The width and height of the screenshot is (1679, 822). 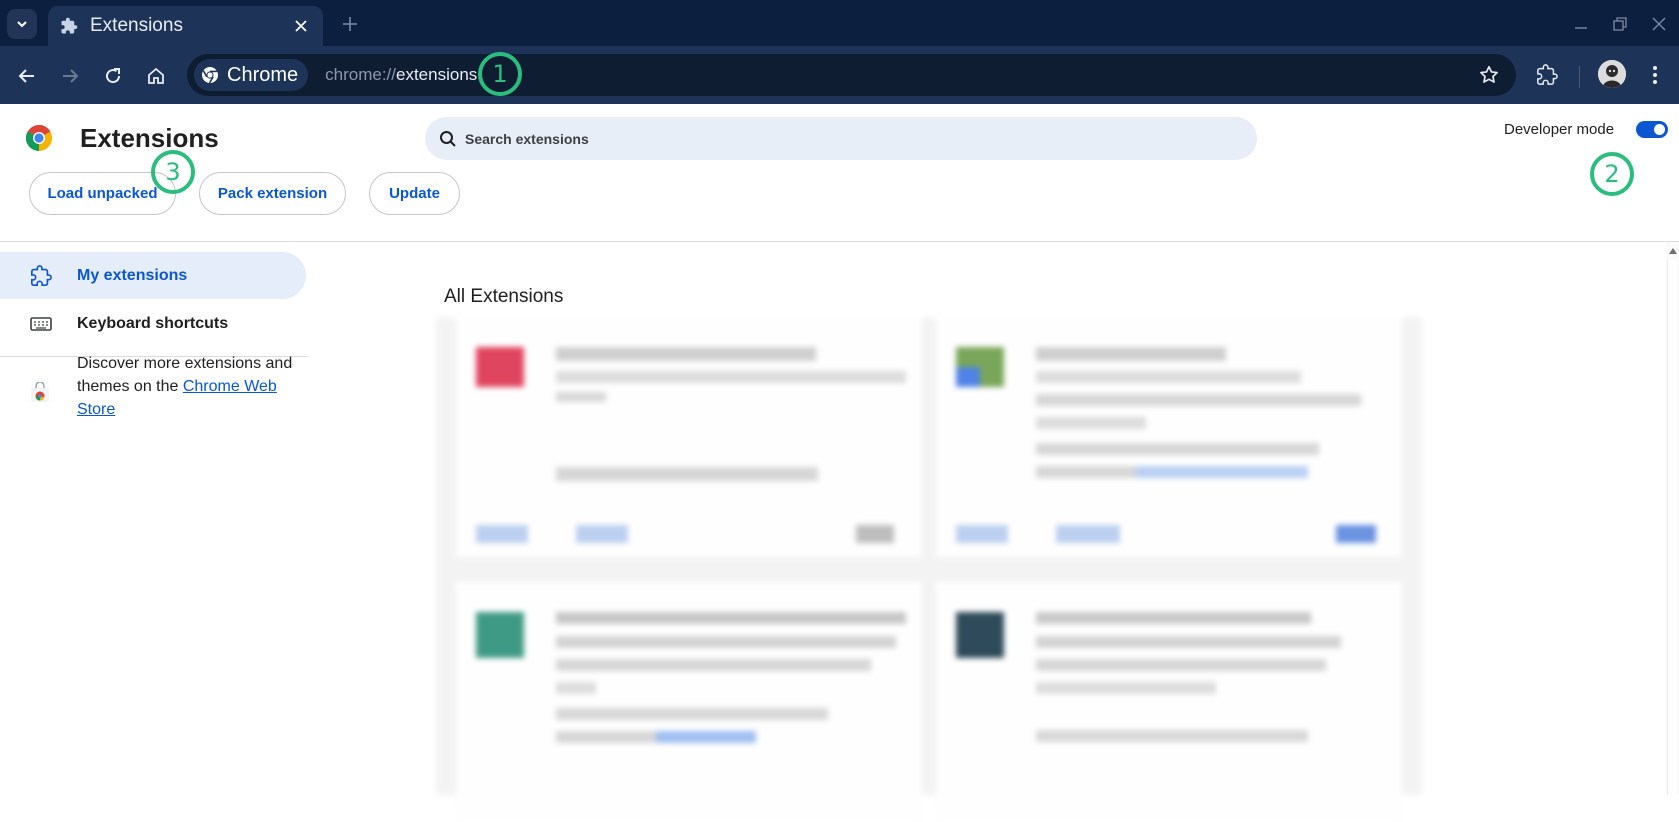 I want to click on browser-toolbar: Chrome chrome://extensions, so click(x=839, y=75).